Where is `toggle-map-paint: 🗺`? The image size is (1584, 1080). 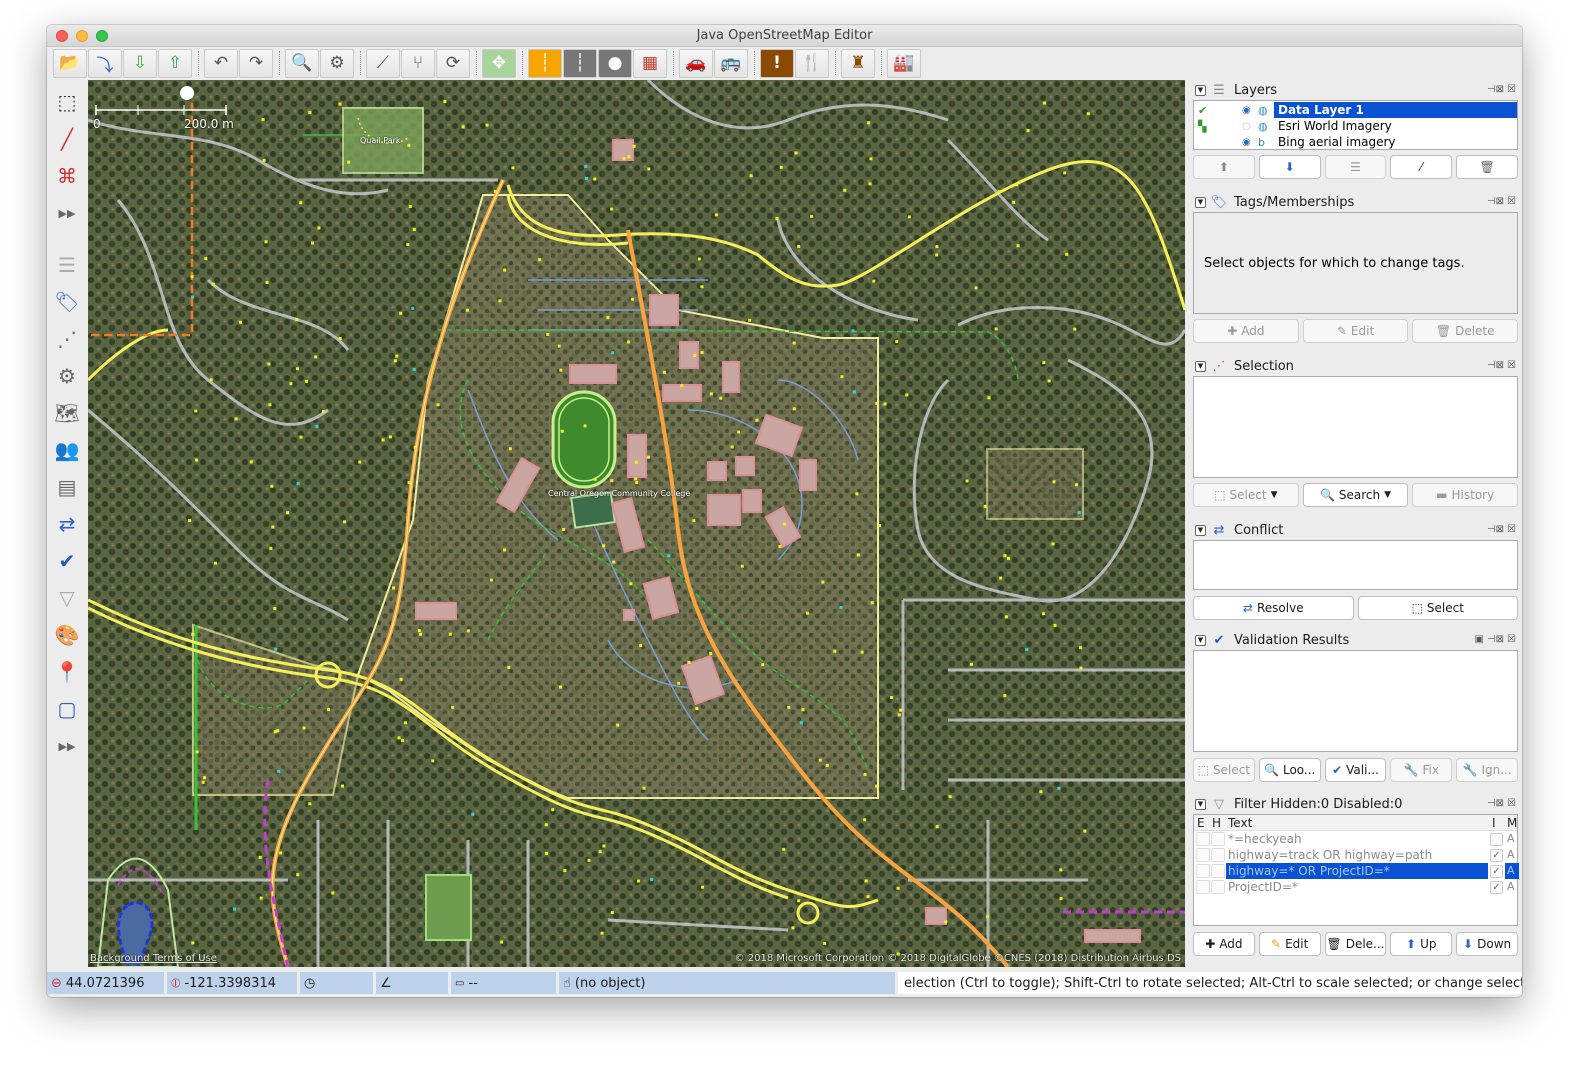 toggle-map-paint: 🗺 is located at coordinates (67, 413).